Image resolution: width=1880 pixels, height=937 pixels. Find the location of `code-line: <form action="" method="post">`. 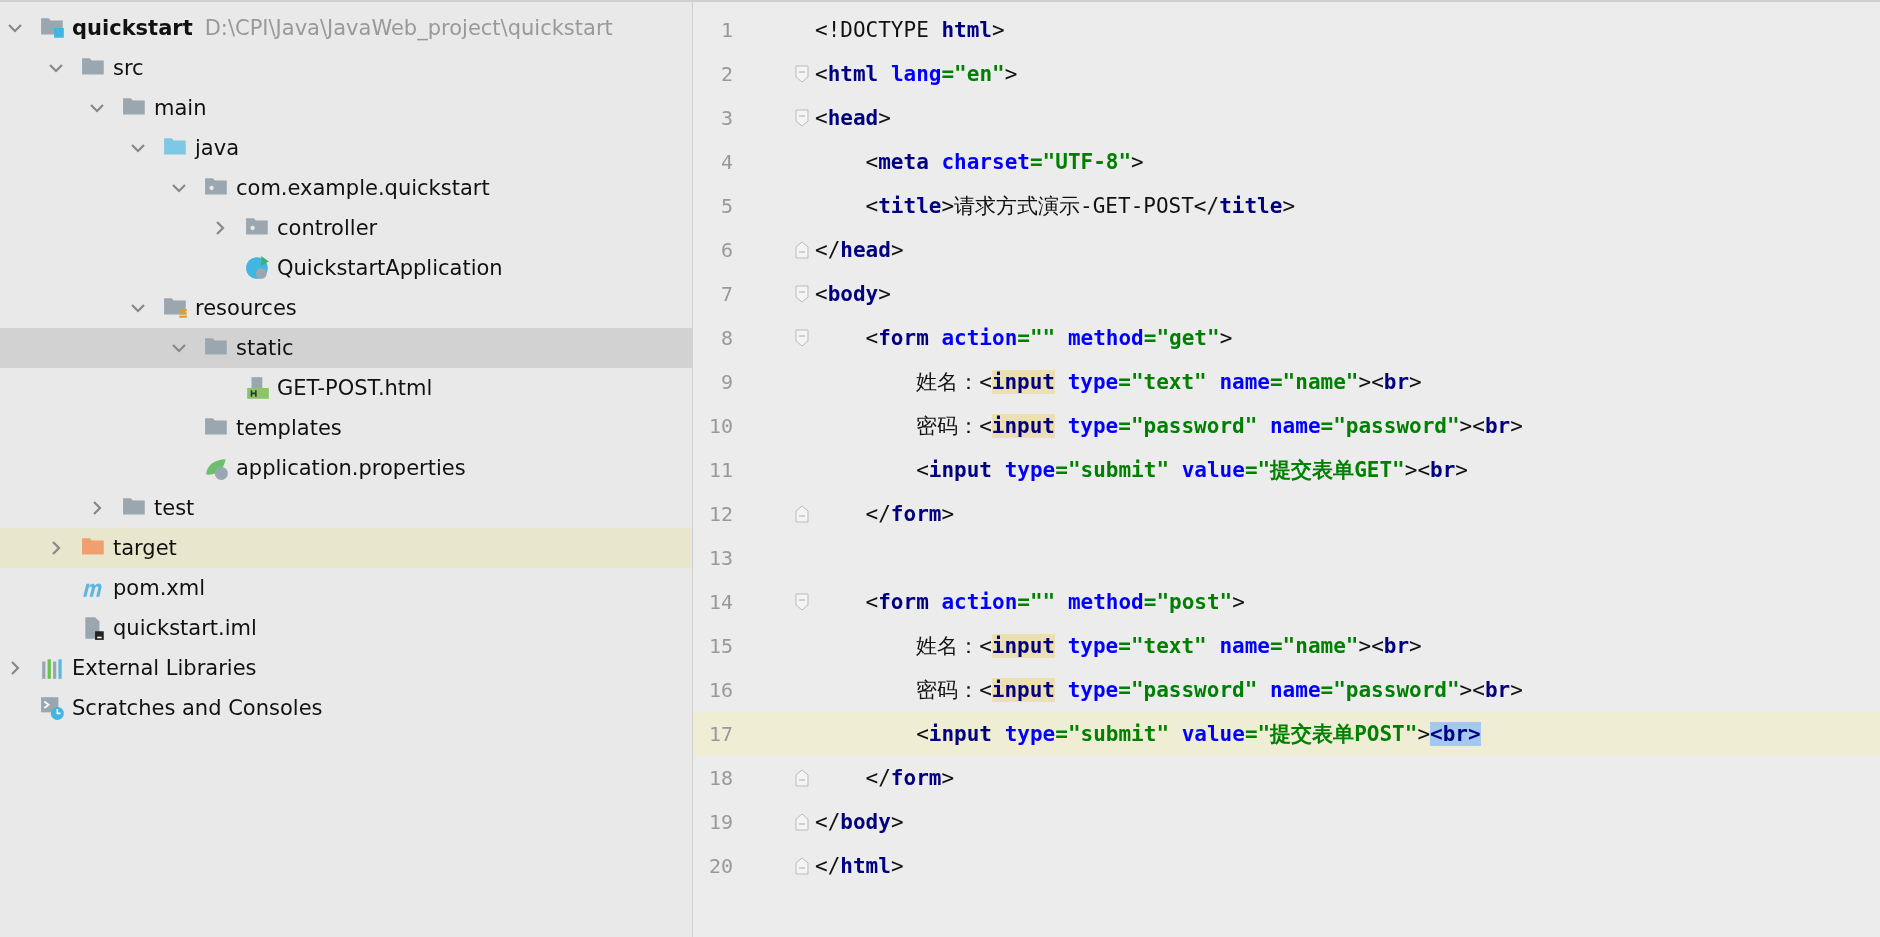

code-line: <form action="" method="post"> is located at coordinates (1054, 602).